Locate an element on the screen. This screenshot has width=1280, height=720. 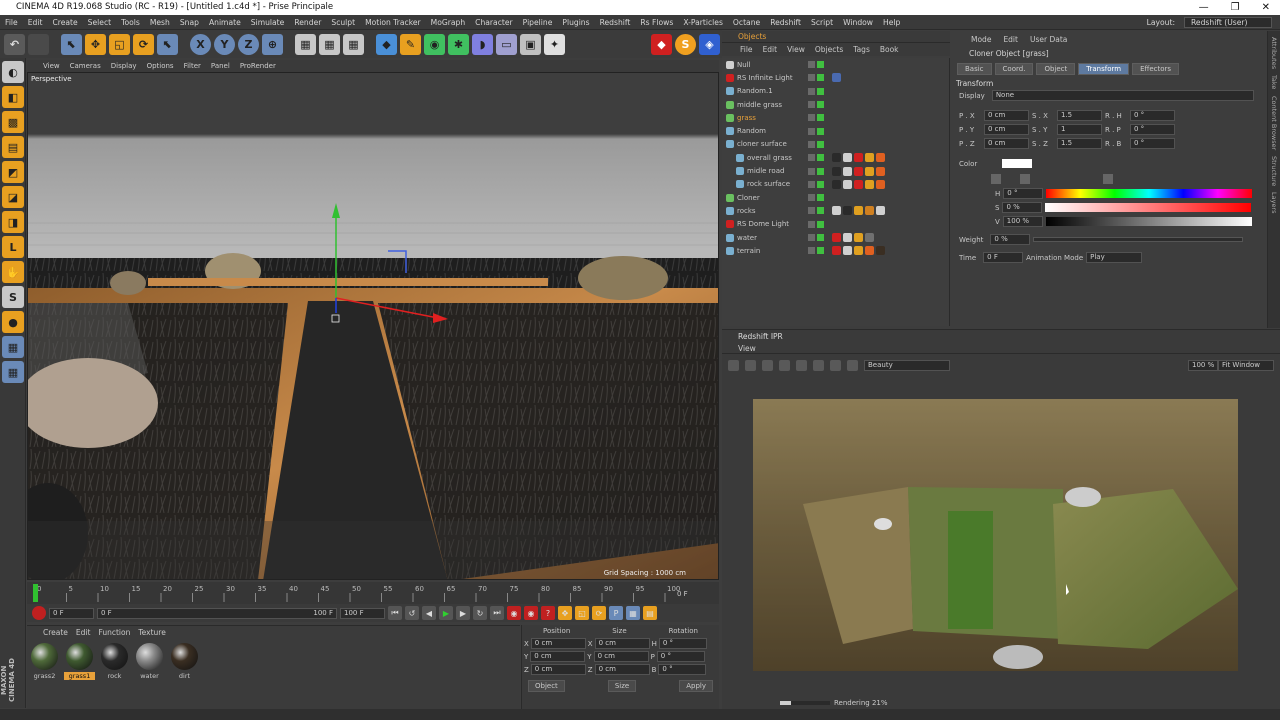
side-tab: Content Browser is located at coordinates (1274, 123).